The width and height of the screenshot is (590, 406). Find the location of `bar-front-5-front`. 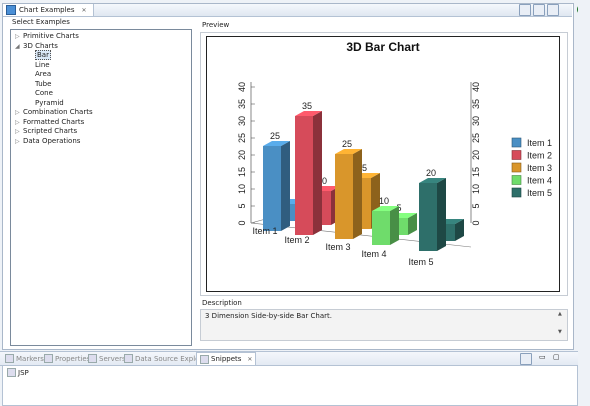

bar-front-5-front is located at coordinates (428, 217).